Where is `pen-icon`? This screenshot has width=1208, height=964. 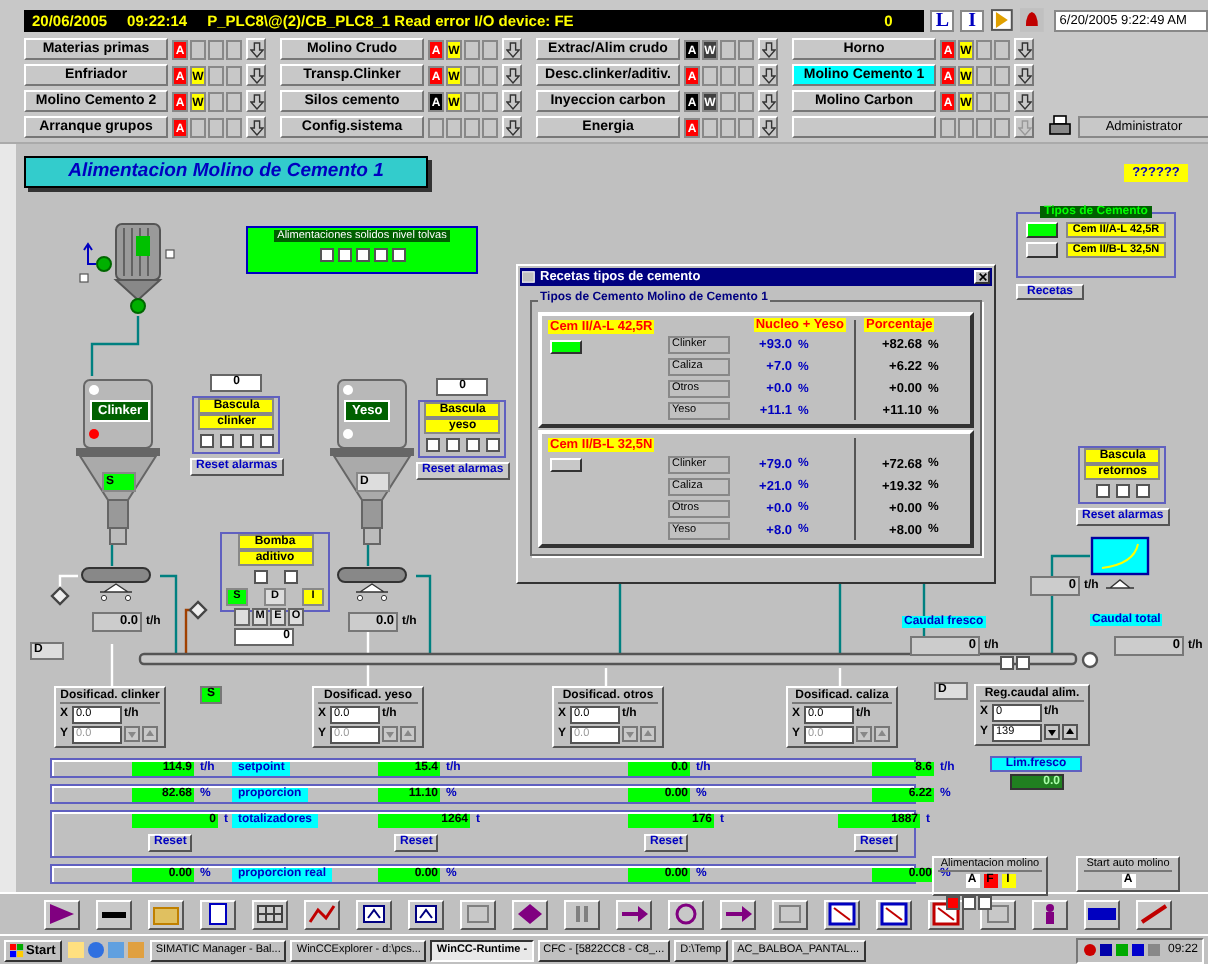 pen-icon is located at coordinates (1154, 914).